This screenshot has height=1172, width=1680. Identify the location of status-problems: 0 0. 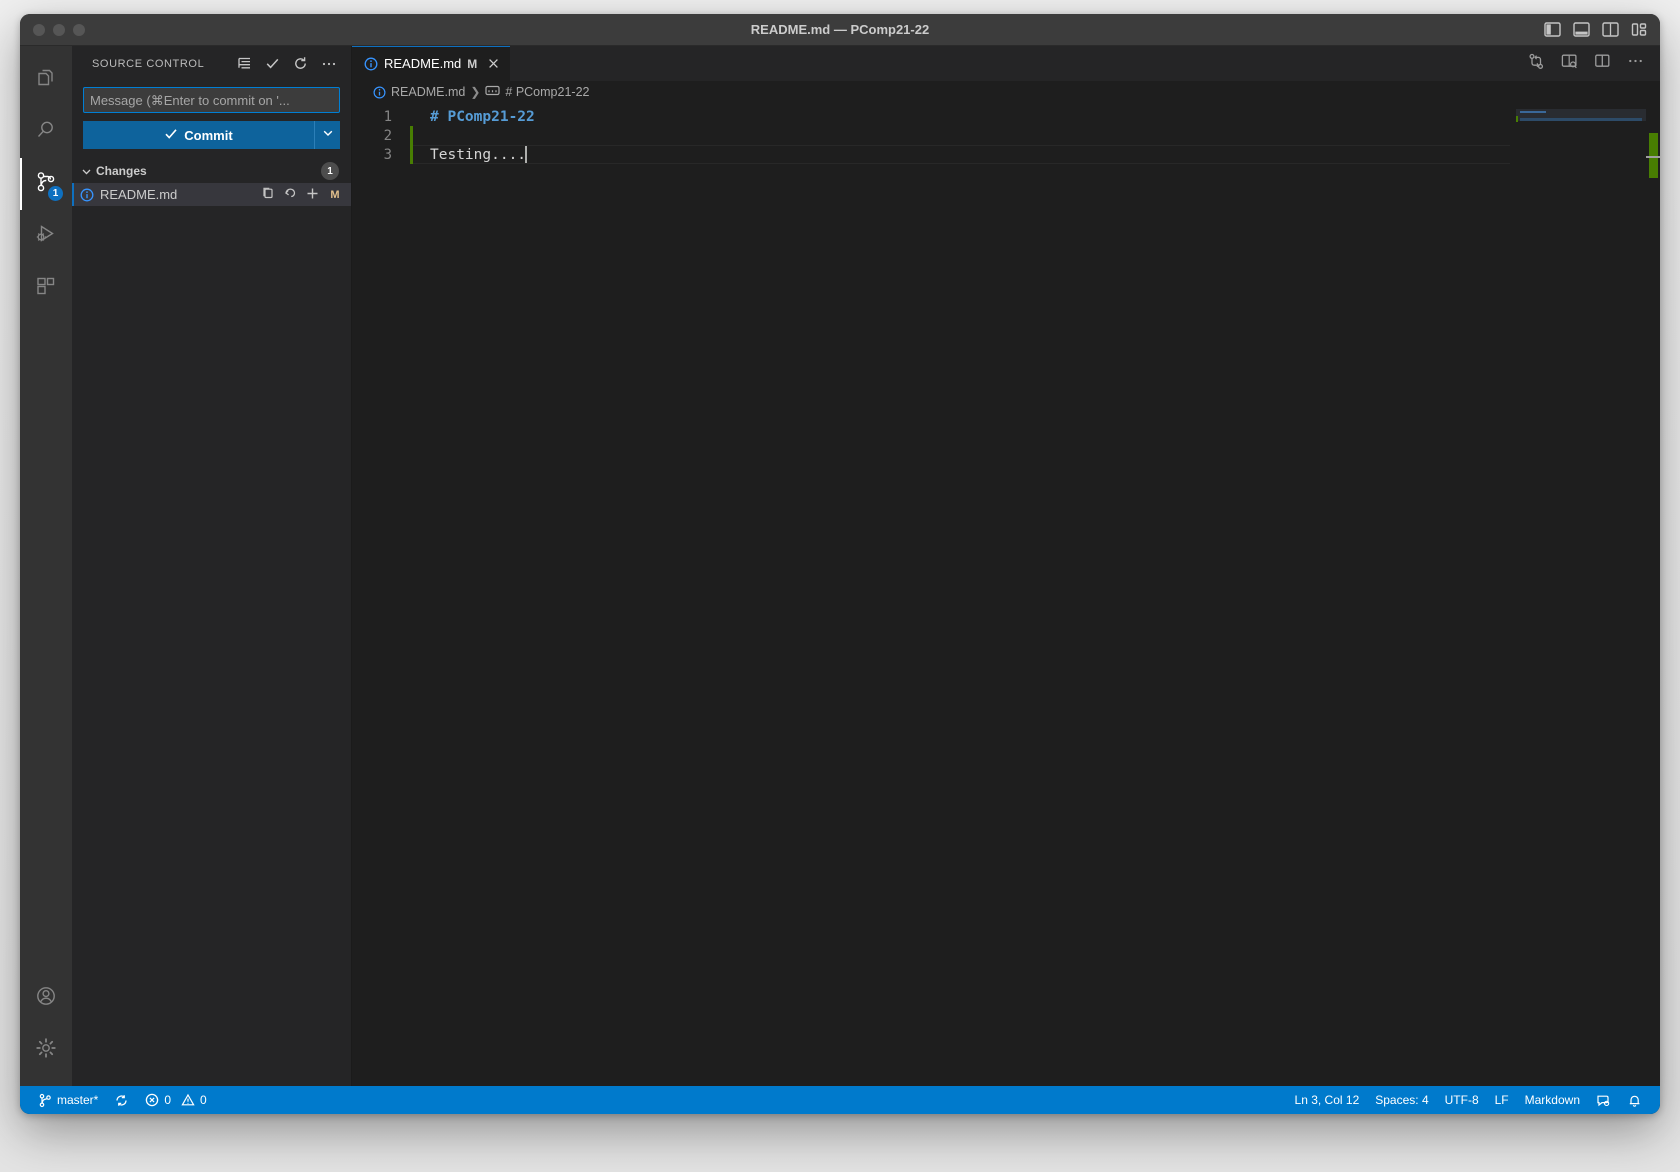
(175, 1100).